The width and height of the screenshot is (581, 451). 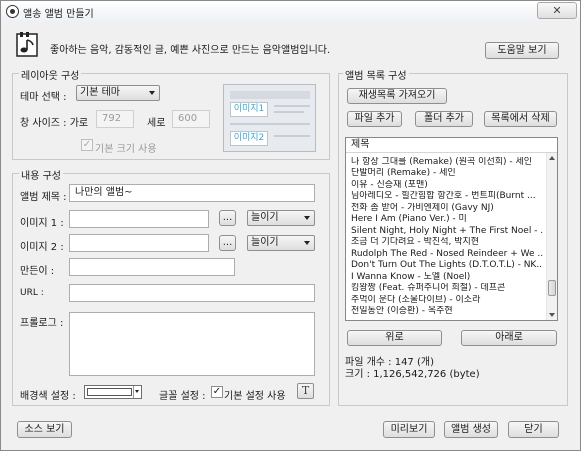 What do you see at coordinates (12, 11) in the screenshot?
I see `app-icon` at bounding box center [12, 11].